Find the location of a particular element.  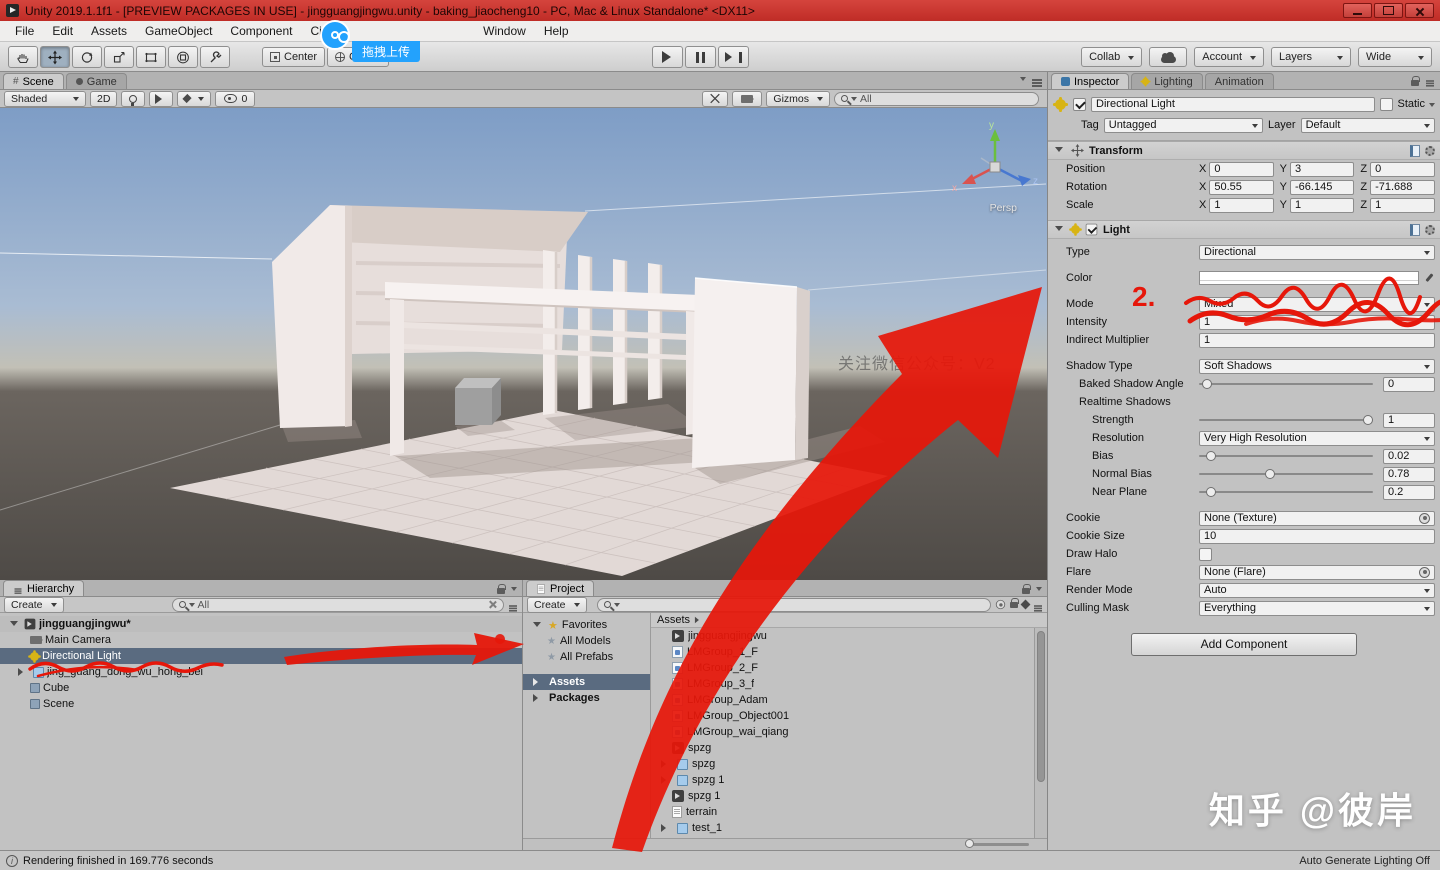

tab-animation: Animation is located at coordinates (1239, 81).